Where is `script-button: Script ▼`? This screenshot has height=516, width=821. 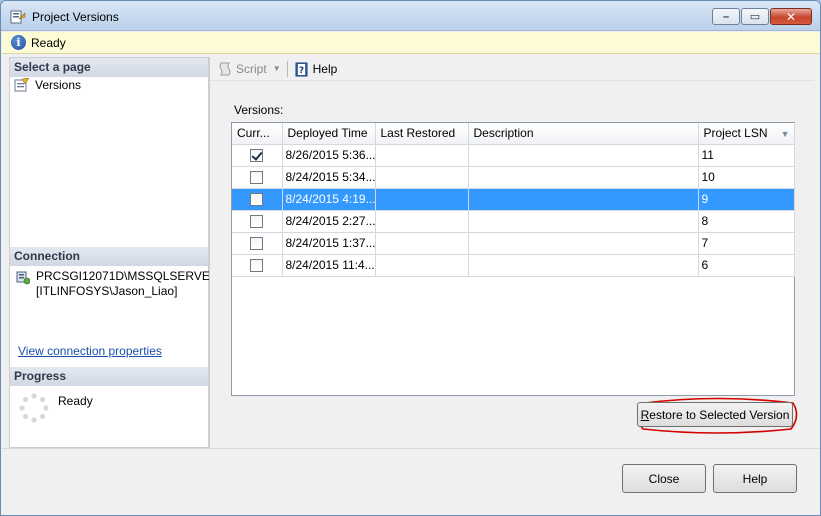
script-button: Script ▼ is located at coordinates (249, 69).